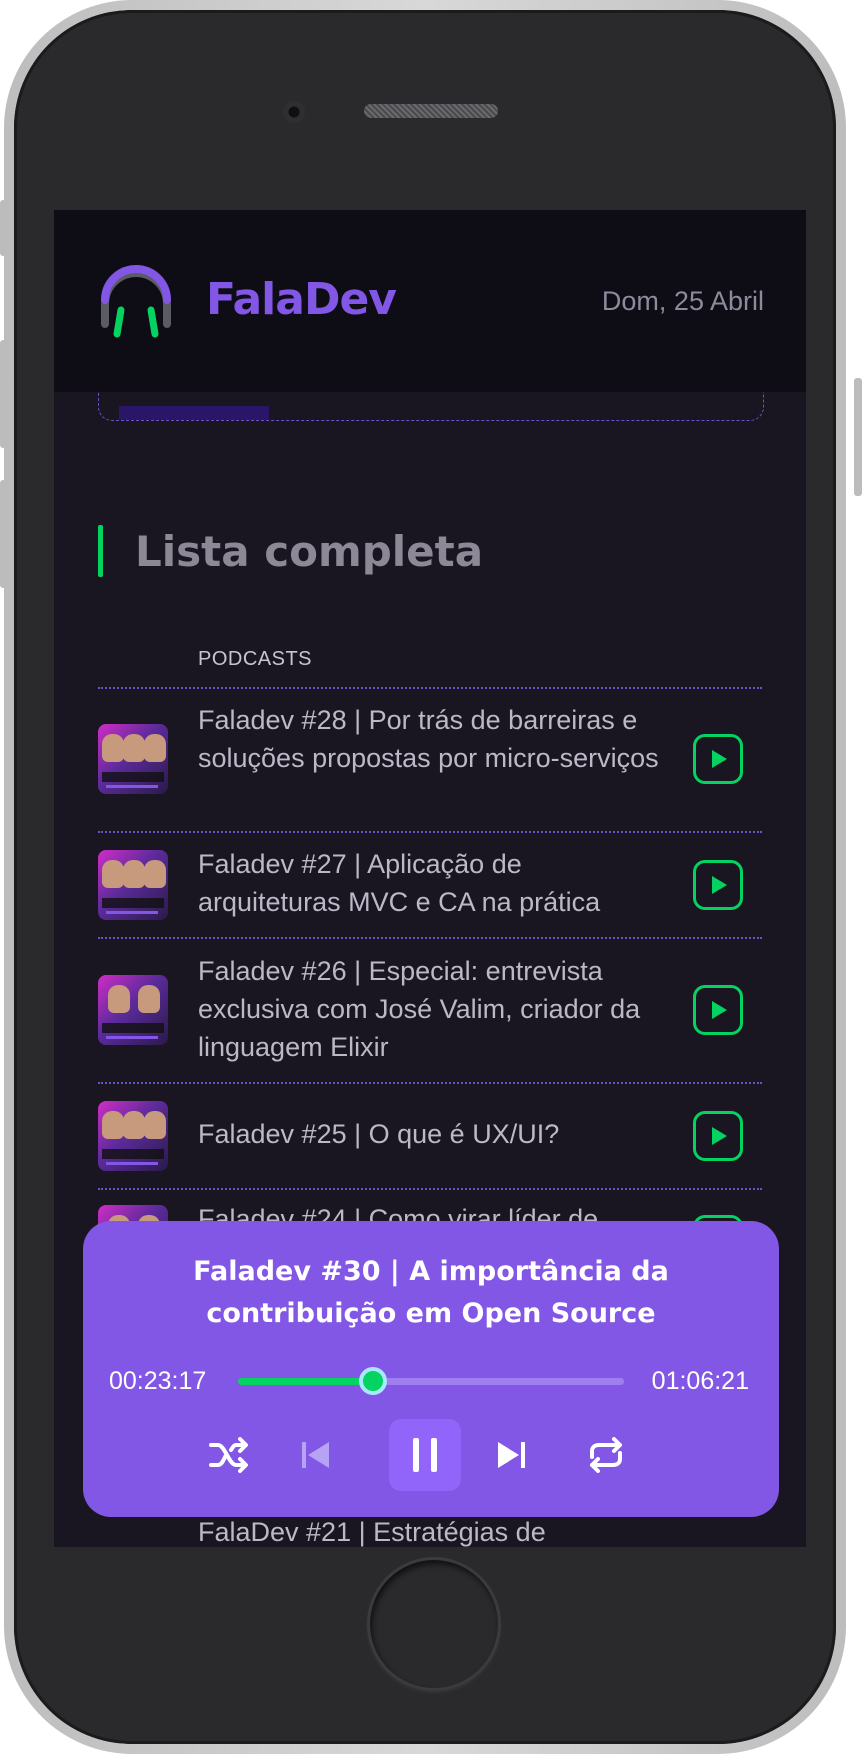 The height and width of the screenshot is (1754, 862). Describe the element at coordinates (4, 534) in the screenshot. I see `side-button-volume-down` at that location.